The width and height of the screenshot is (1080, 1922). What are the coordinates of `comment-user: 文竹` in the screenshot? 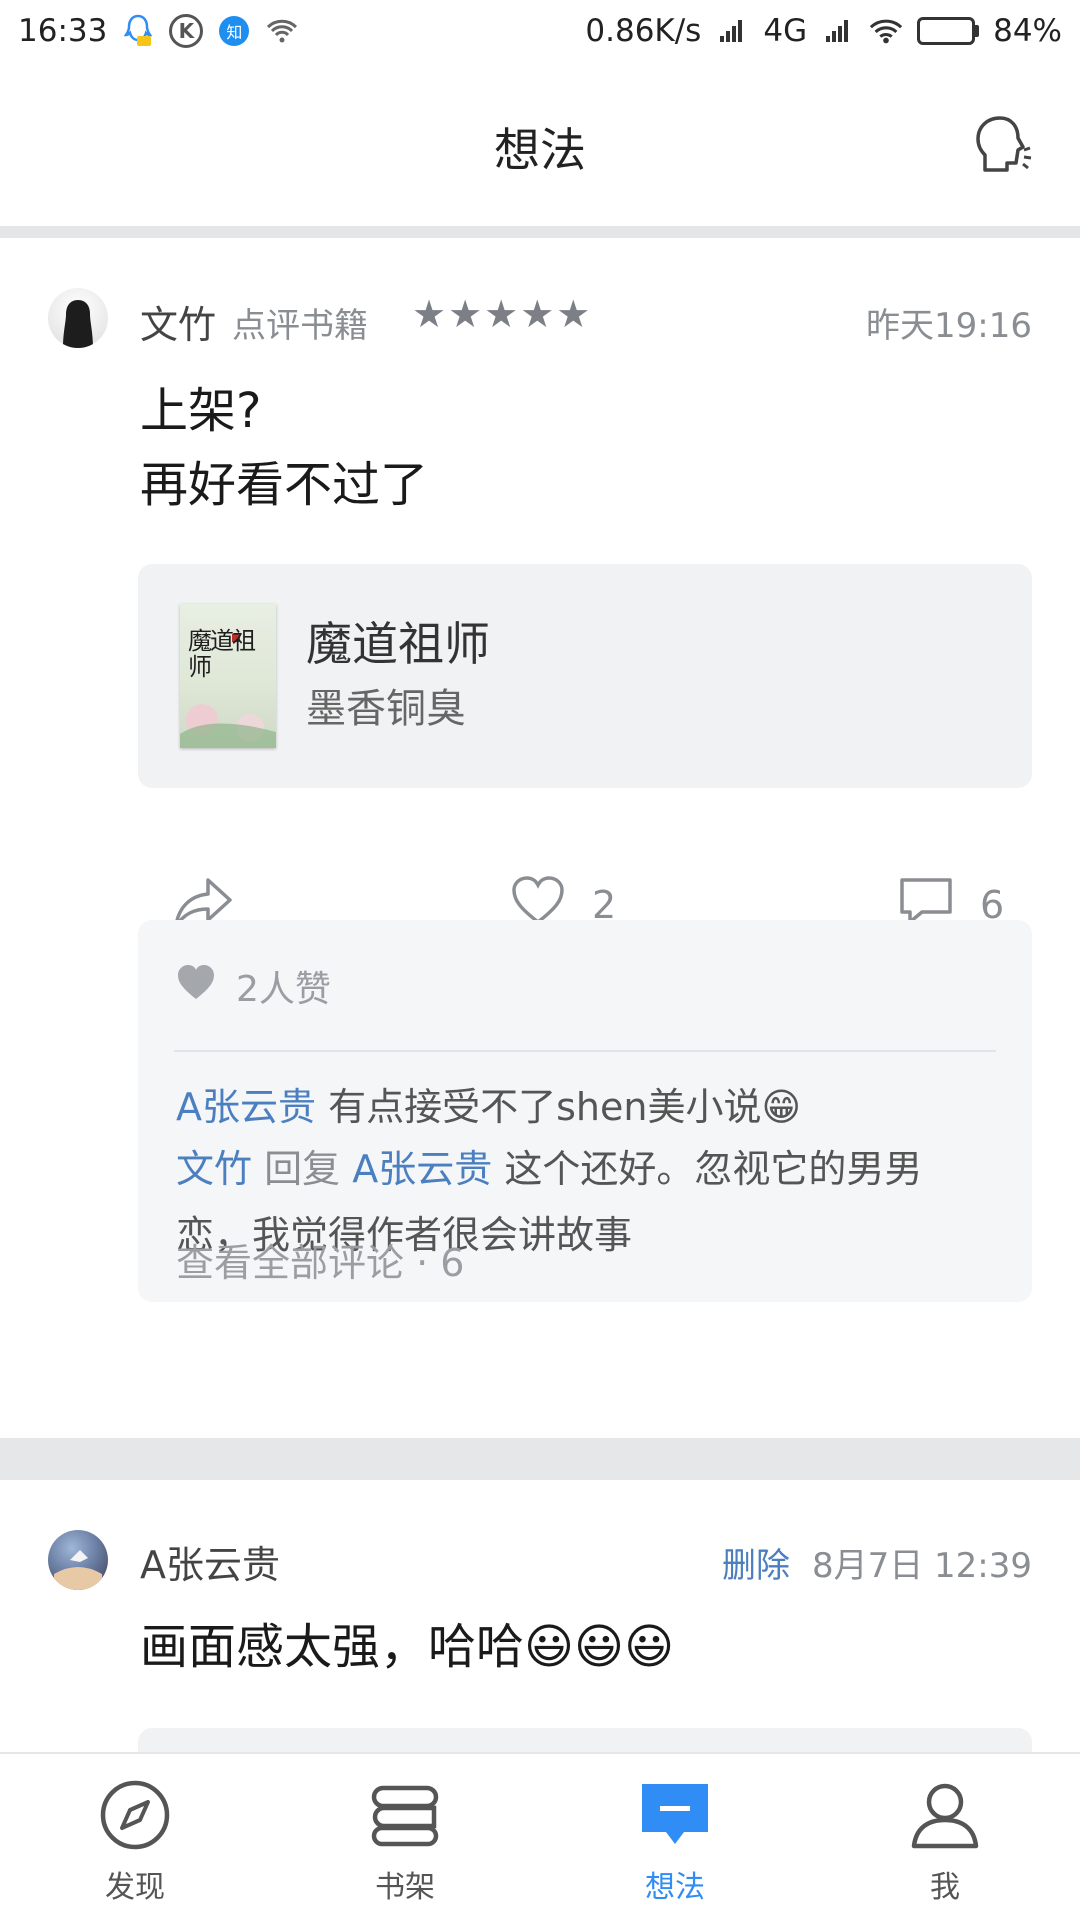 It's located at (214, 1169).